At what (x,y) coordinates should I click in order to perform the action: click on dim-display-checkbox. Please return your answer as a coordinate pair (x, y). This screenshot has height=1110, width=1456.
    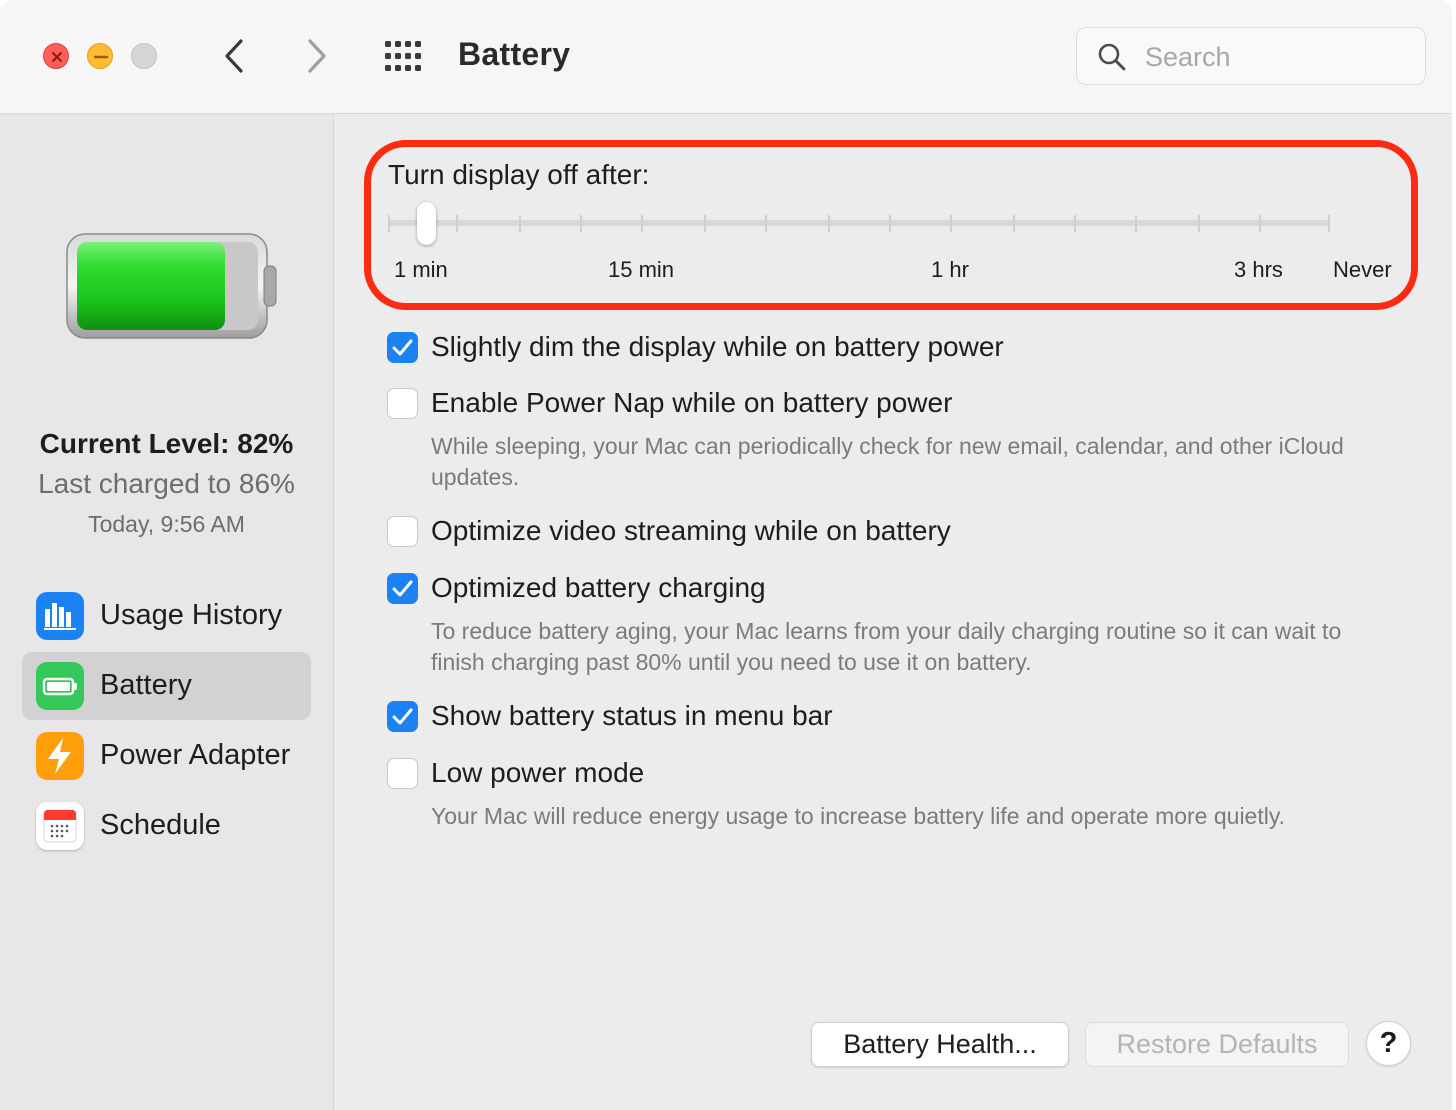
    Looking at the image, I should click on (402, 347).